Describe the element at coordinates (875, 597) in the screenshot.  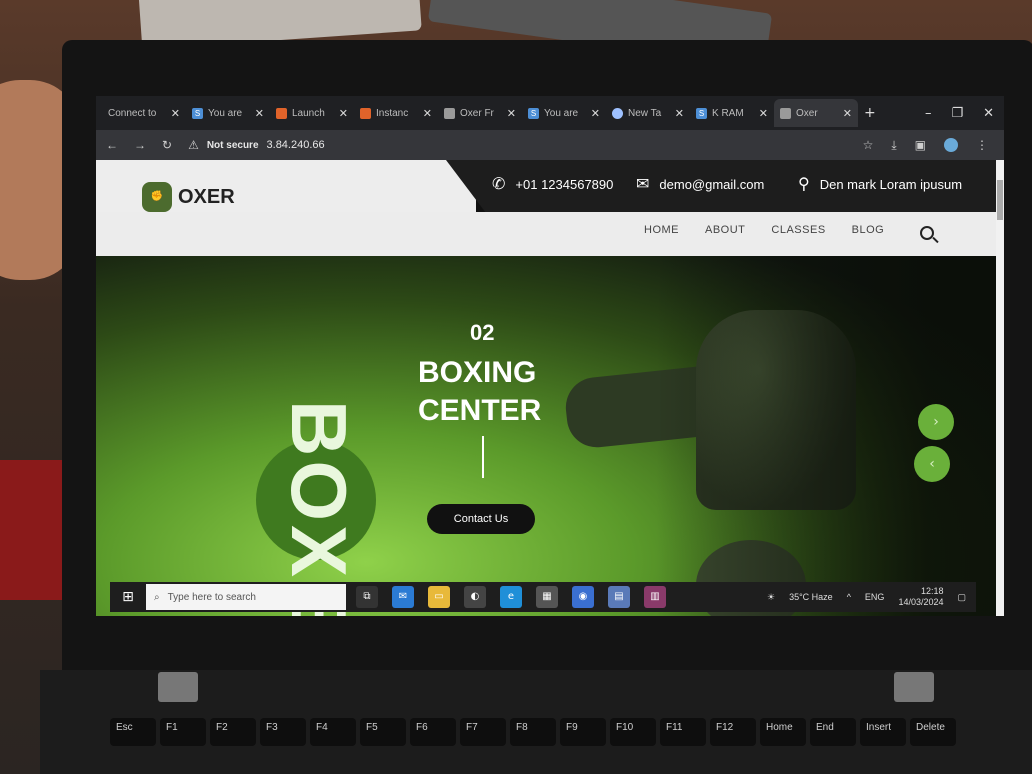
I see `language-indicator: ENG` at that location.